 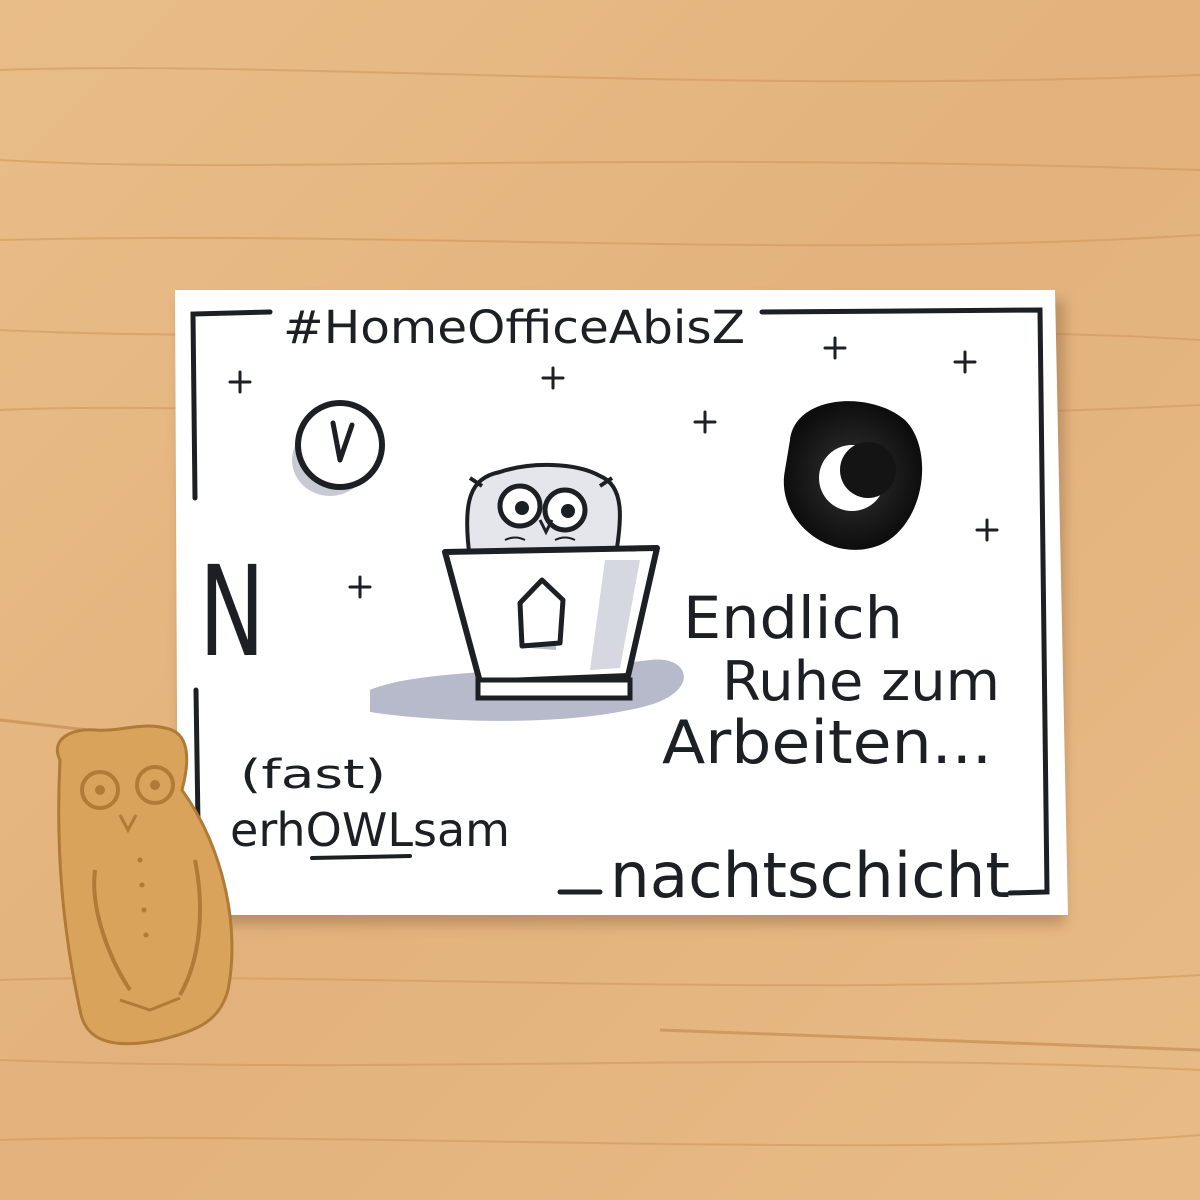 I want to click on message-line-1: Endlich, so click(x=793, y=618).